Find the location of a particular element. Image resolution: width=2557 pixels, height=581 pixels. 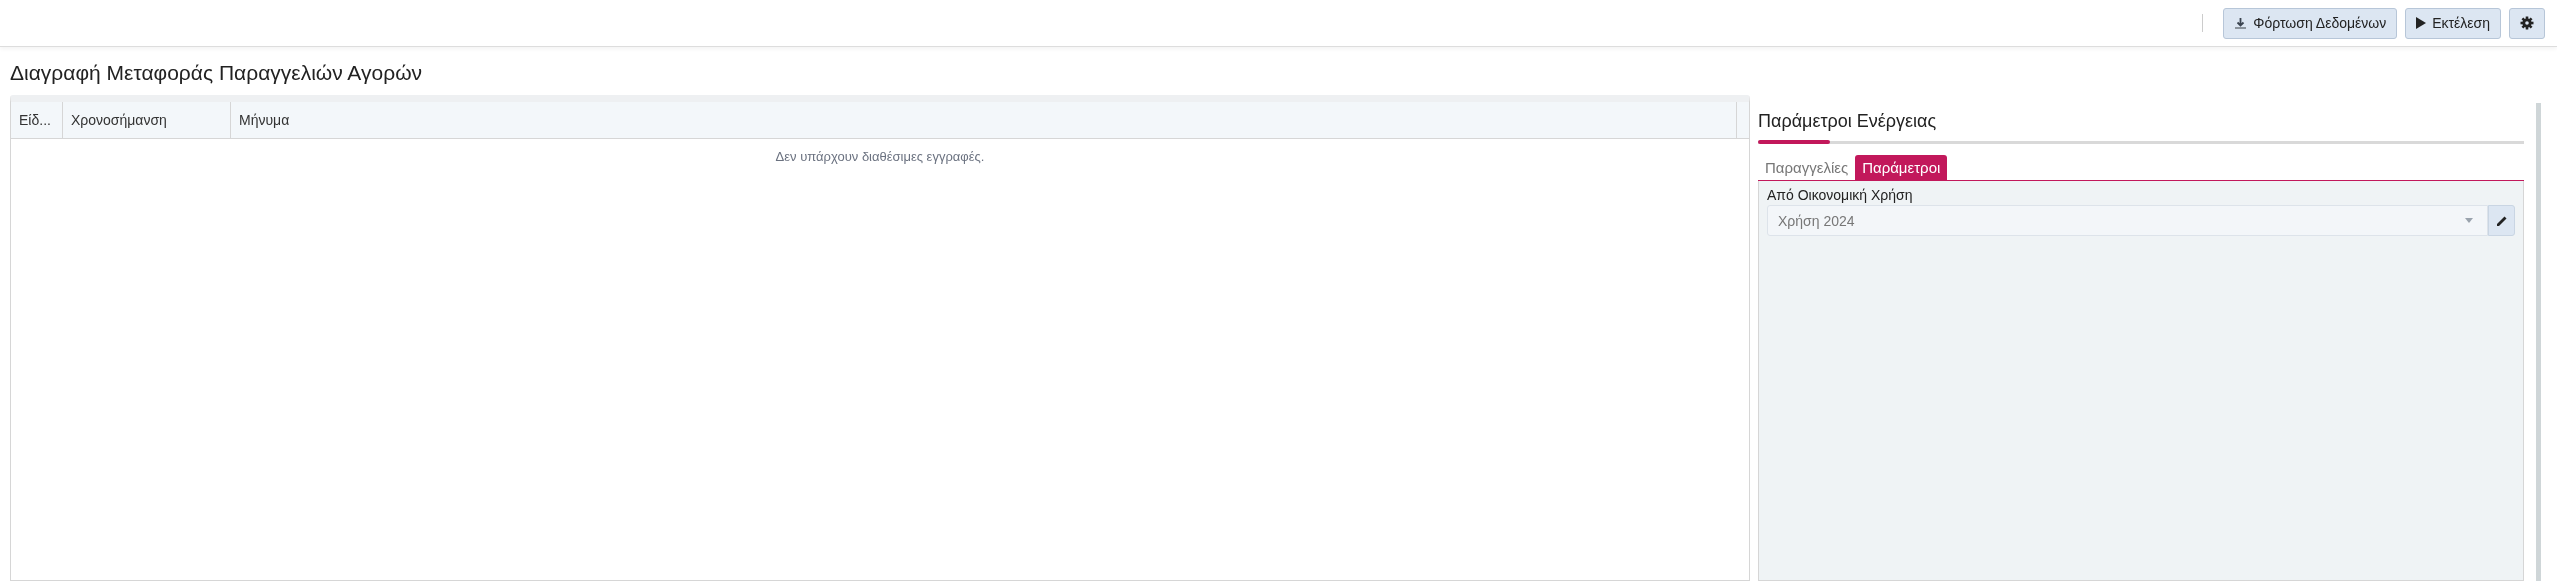

dropdown-icon is located at coordinates (2469, 220).